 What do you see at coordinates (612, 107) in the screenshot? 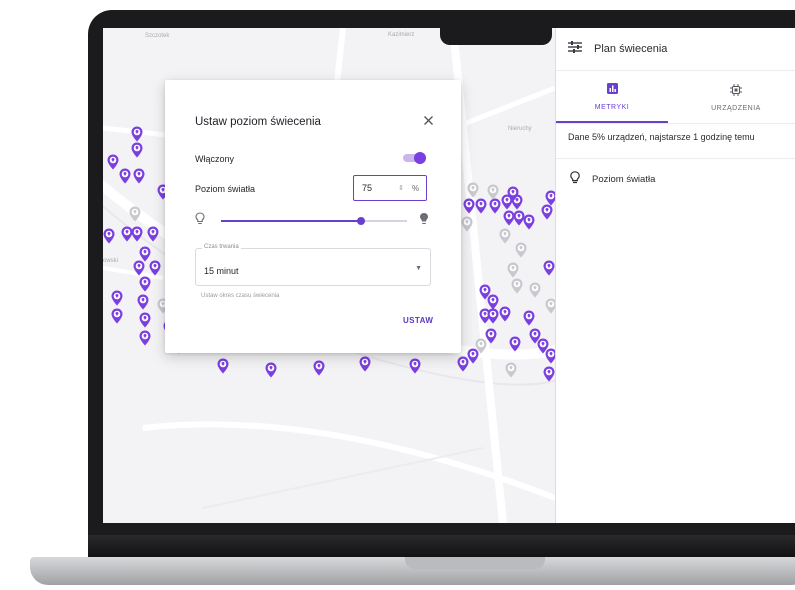
I see `tab-label: METRYKI` at bounding box center [612, 107].